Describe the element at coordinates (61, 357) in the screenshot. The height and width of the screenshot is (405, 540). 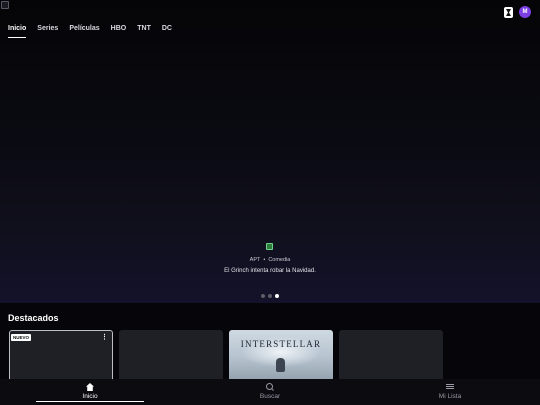
I see `featured-card: NUEVO ⋮` at that location.